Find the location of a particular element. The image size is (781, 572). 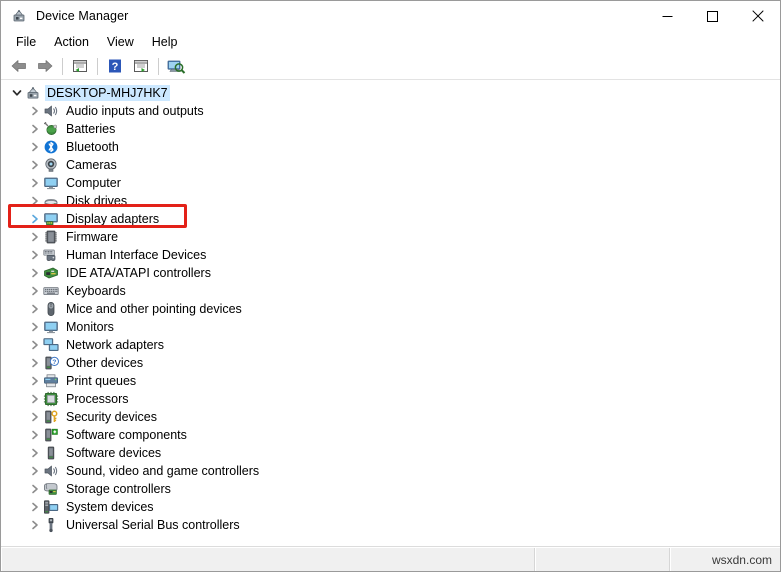

forward-button is located at coordinates (45, 66).